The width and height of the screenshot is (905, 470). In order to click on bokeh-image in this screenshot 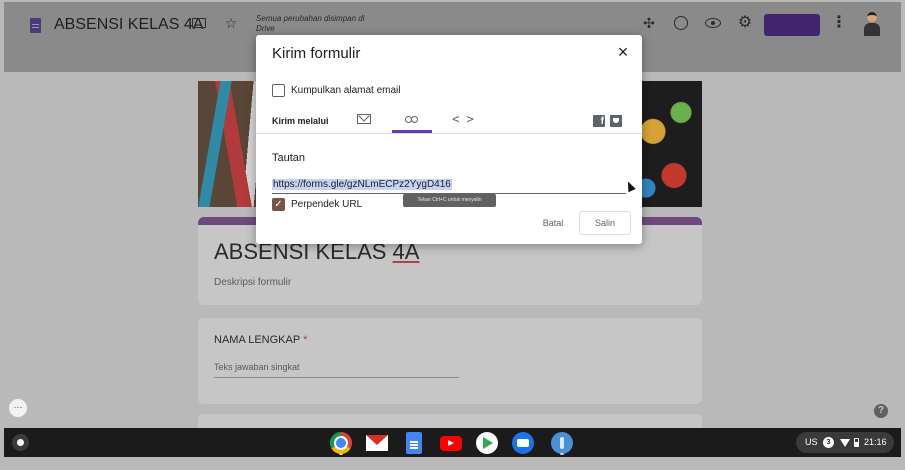, I will do `click(667, 144)`.